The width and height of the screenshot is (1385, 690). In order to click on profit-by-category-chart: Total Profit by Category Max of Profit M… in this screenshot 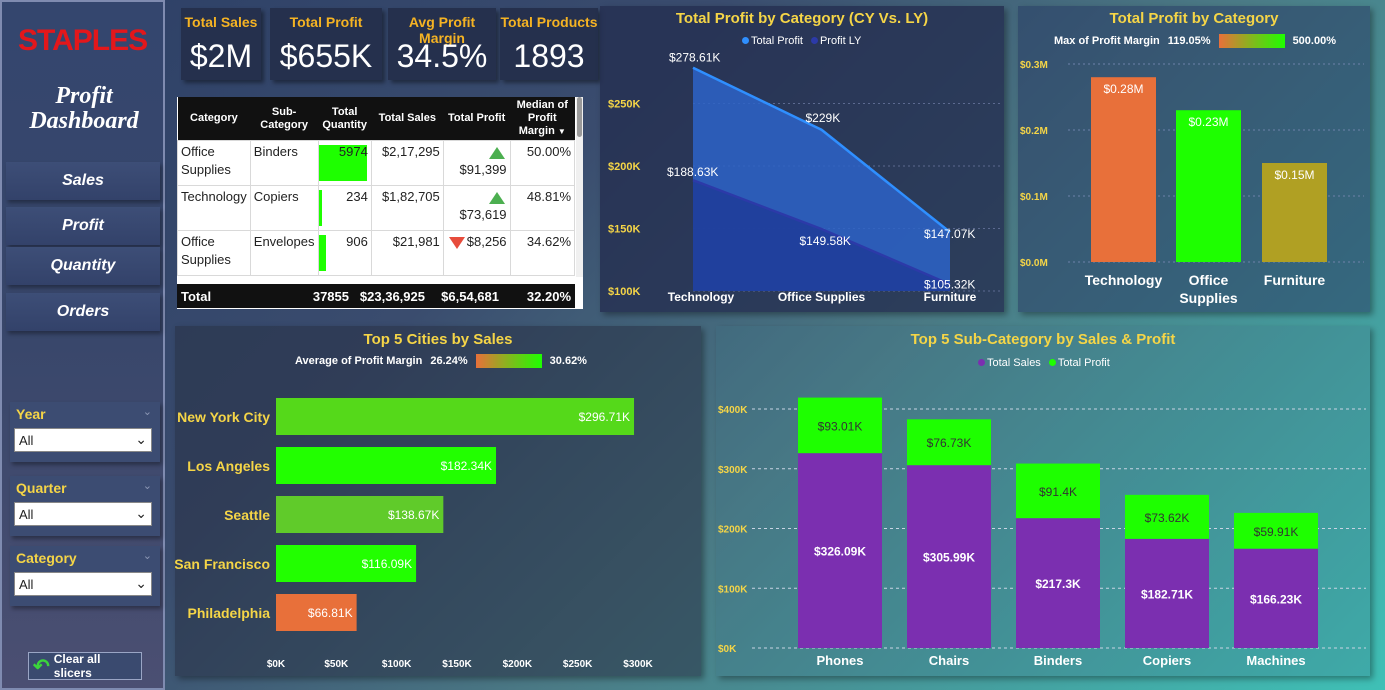, I will do `click(1194, 159)`.